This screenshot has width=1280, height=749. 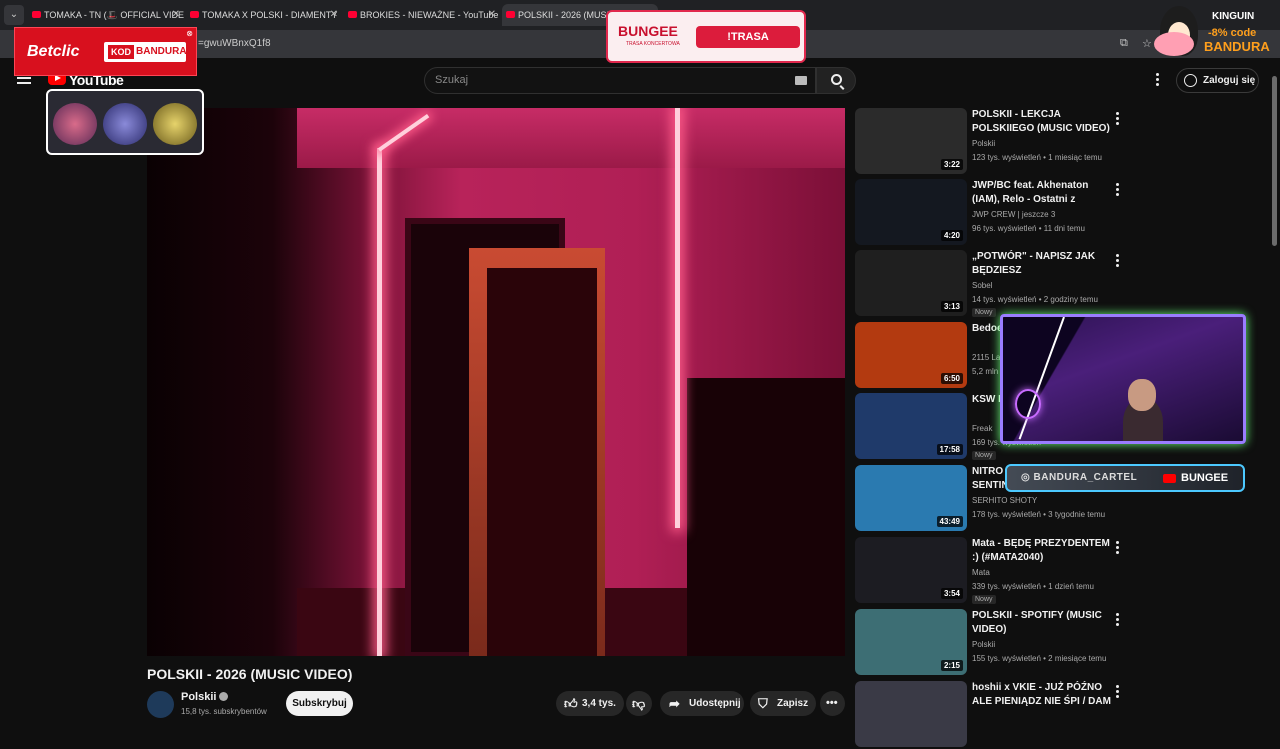 What do you see at coordinates (748, 37) in the screenshot?
I see `trasa-command: !TRASA` at bounding box center [748, 37].